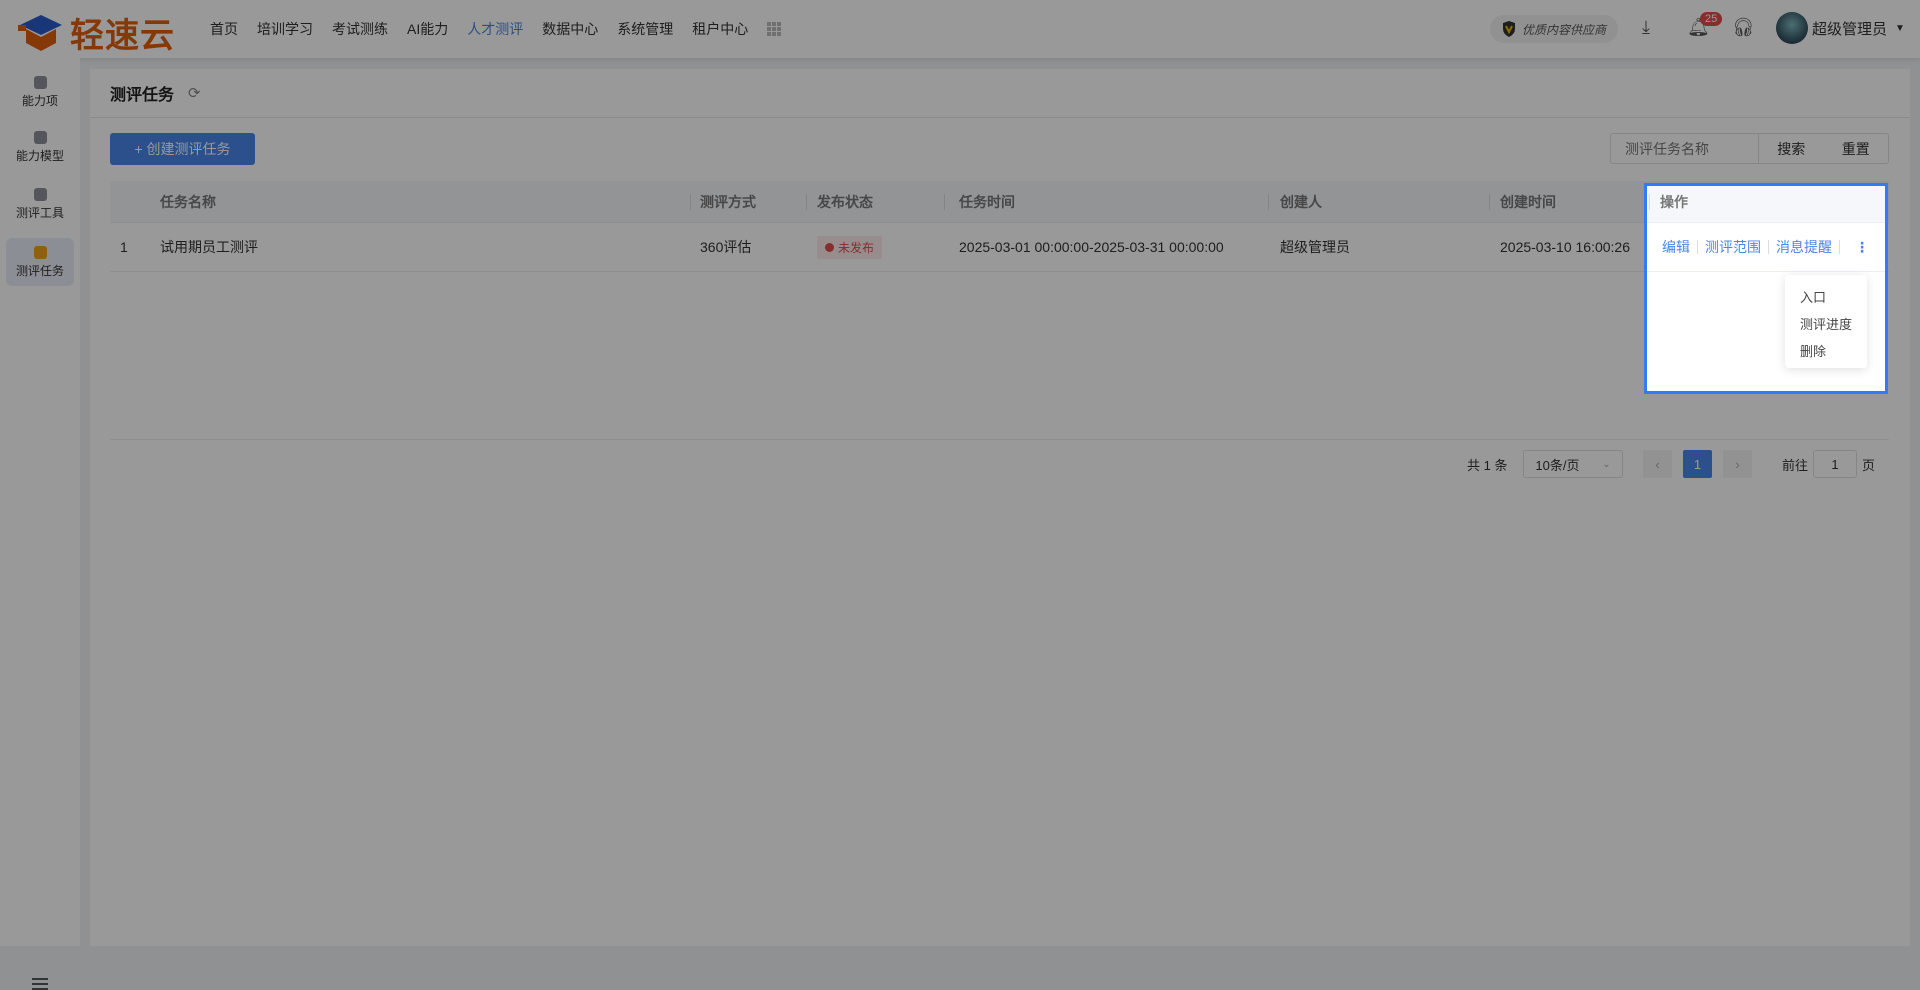  I want to click on nav-home: 首页, so click(224, 29).